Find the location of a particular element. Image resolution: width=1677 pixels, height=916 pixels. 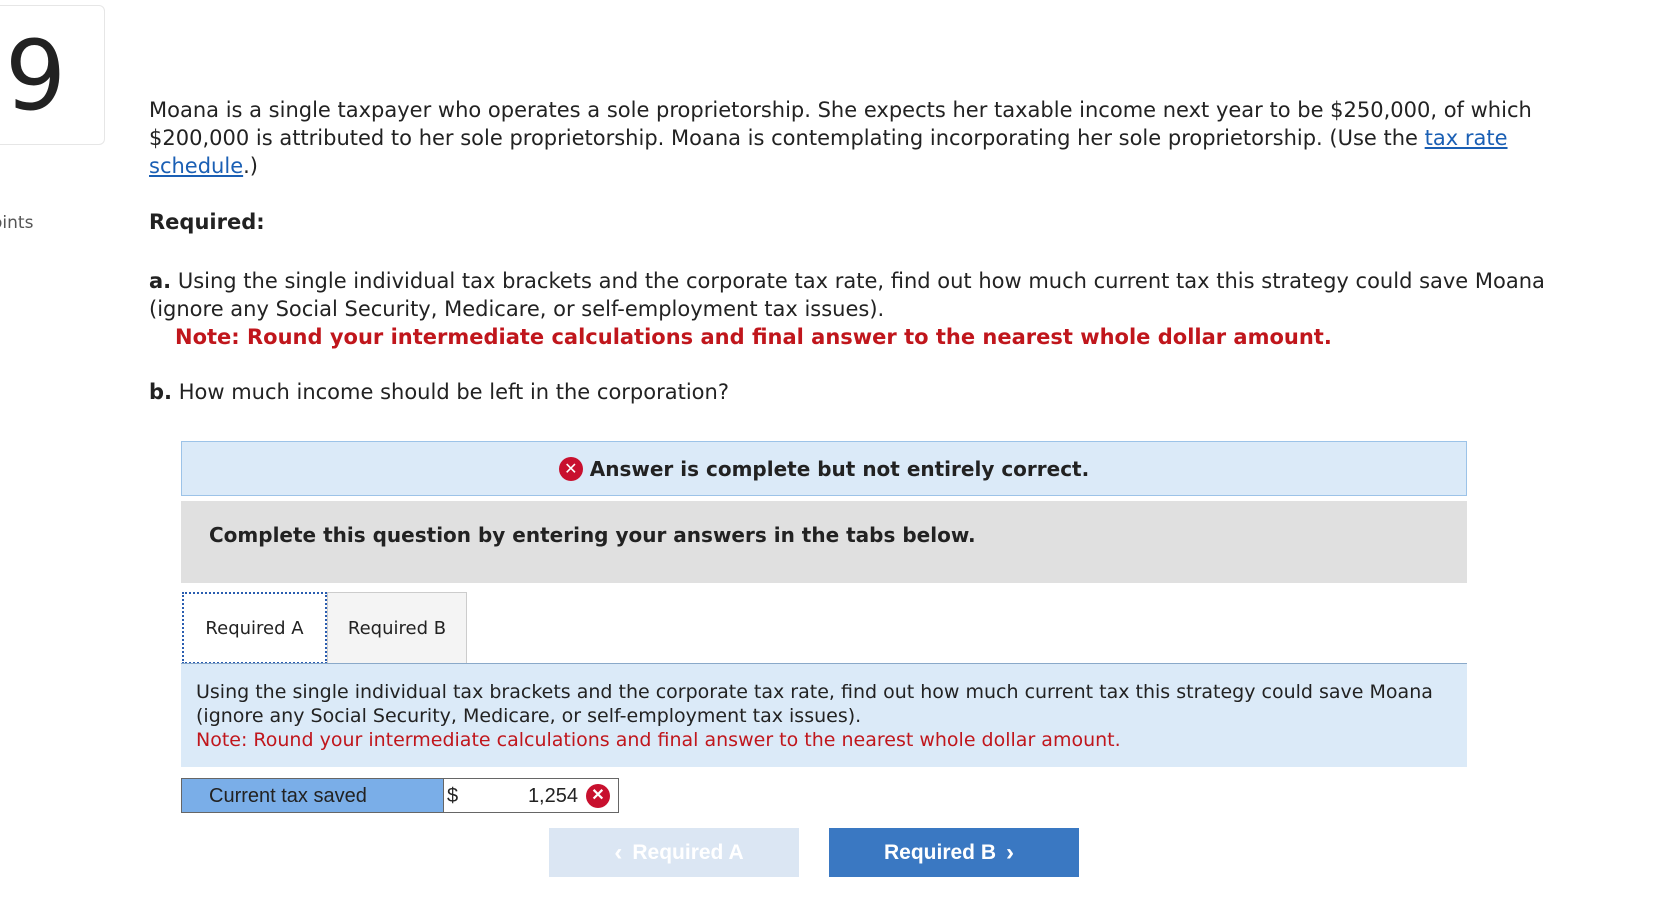

question-number: 9 is located at coordinates (36, 76).